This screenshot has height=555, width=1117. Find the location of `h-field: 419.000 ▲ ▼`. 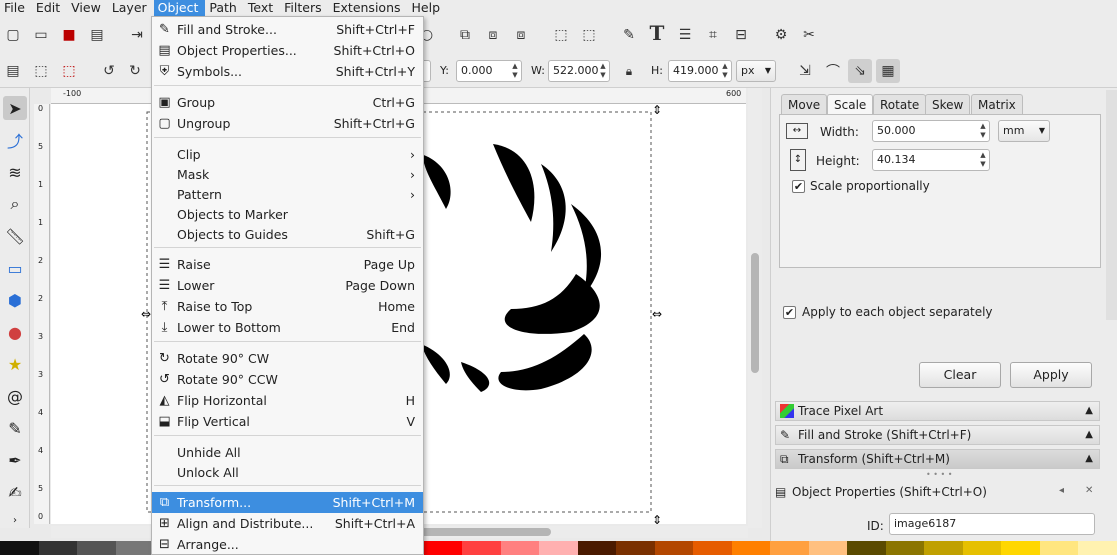

h-field: 419.000 ▲ ▼ is located at coordinates (700, 71).